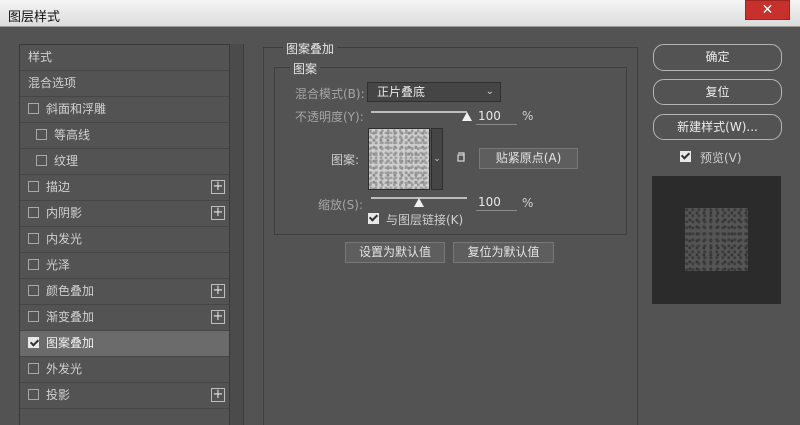 This screenshot has width=800, height=425. I want to click on style-item-label: 光泽, so click(58, 265).